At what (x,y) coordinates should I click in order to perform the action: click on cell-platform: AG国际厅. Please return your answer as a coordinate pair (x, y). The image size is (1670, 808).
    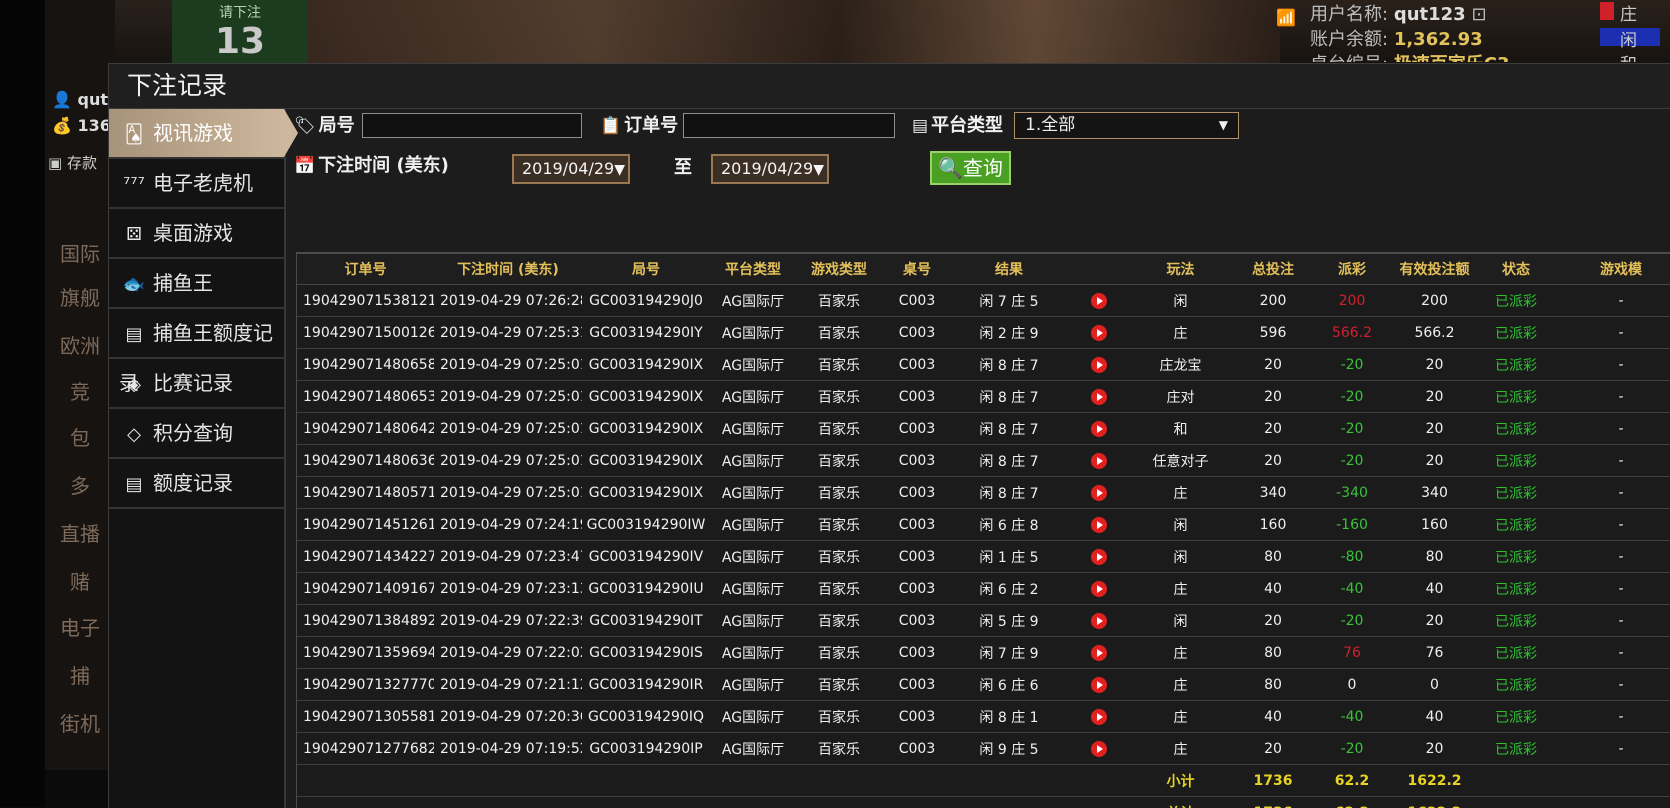
    Looking at the image, I should click on (753, 717).